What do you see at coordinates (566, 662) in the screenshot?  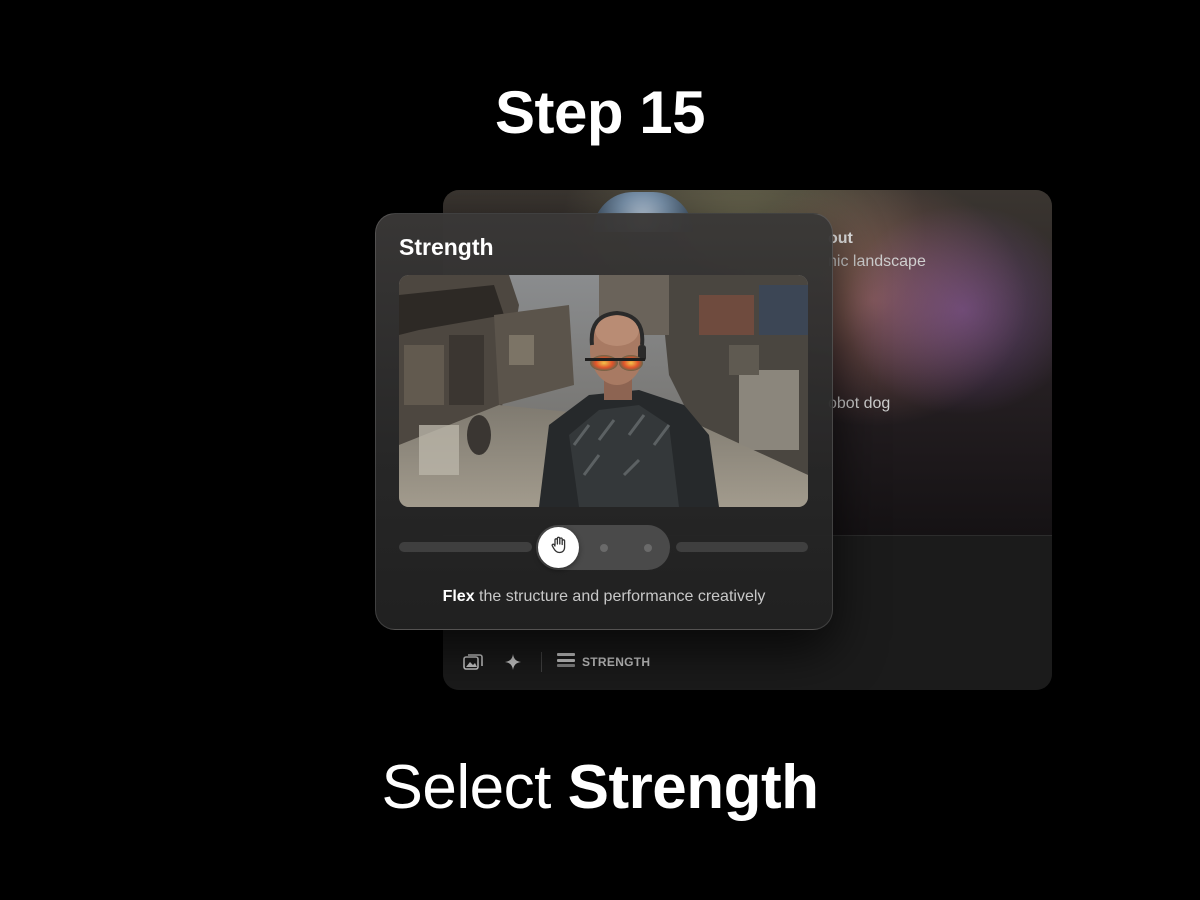 I see `strength-icon` at bounding box center [566, 662].